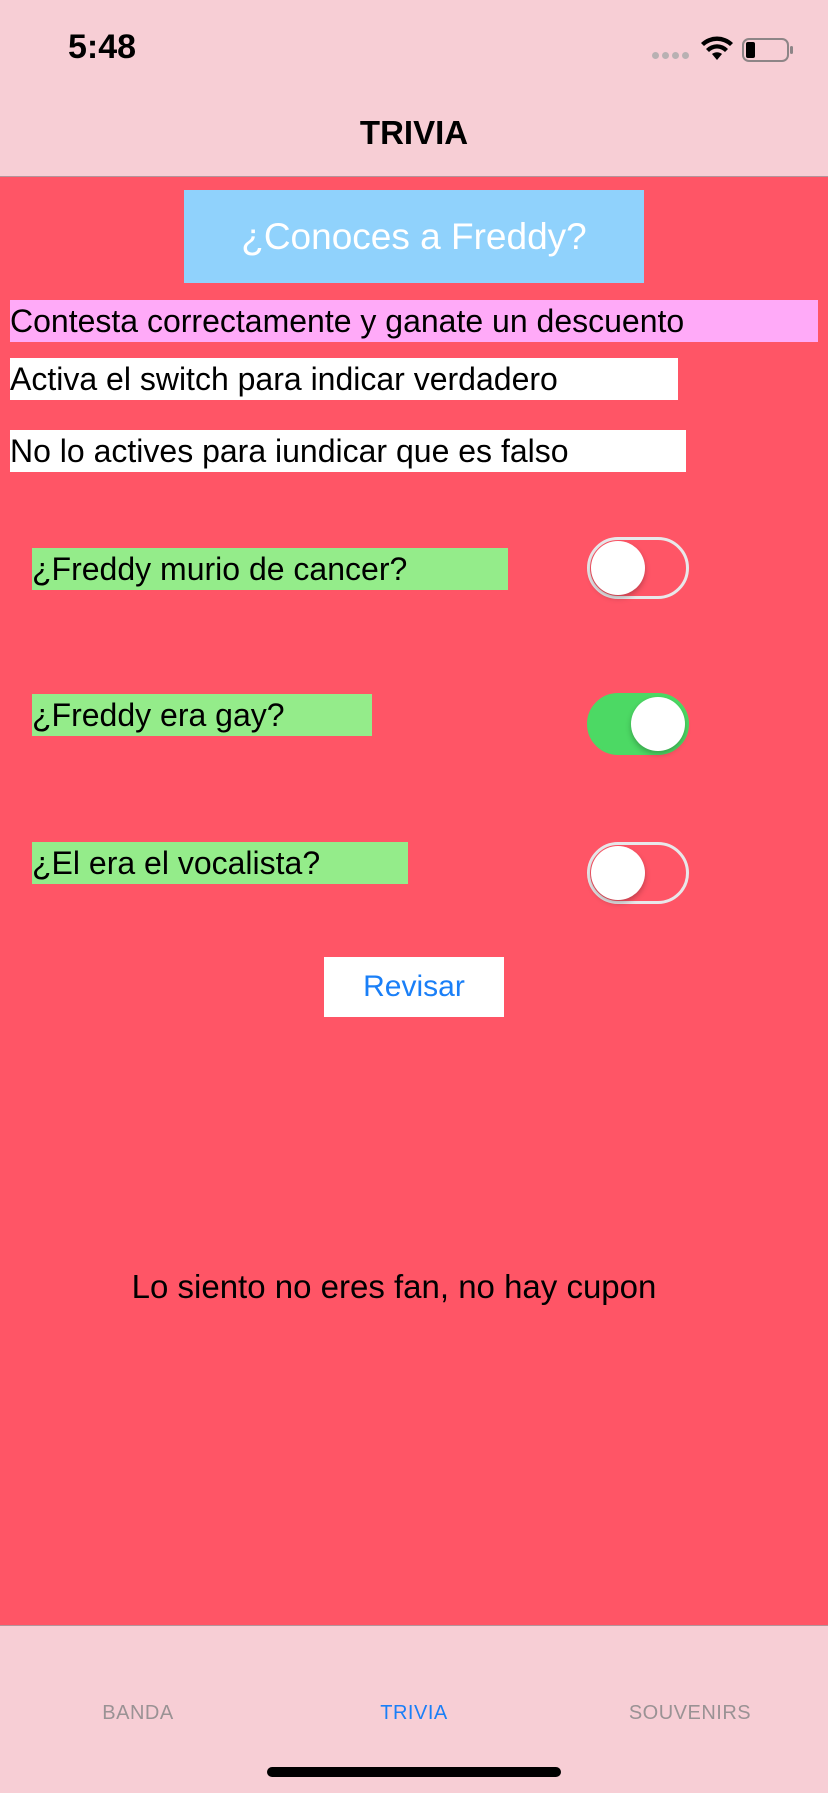  Describe the element at coordinates (102, 47) in the screenshot. I see `status-time: 5:48` at that location.